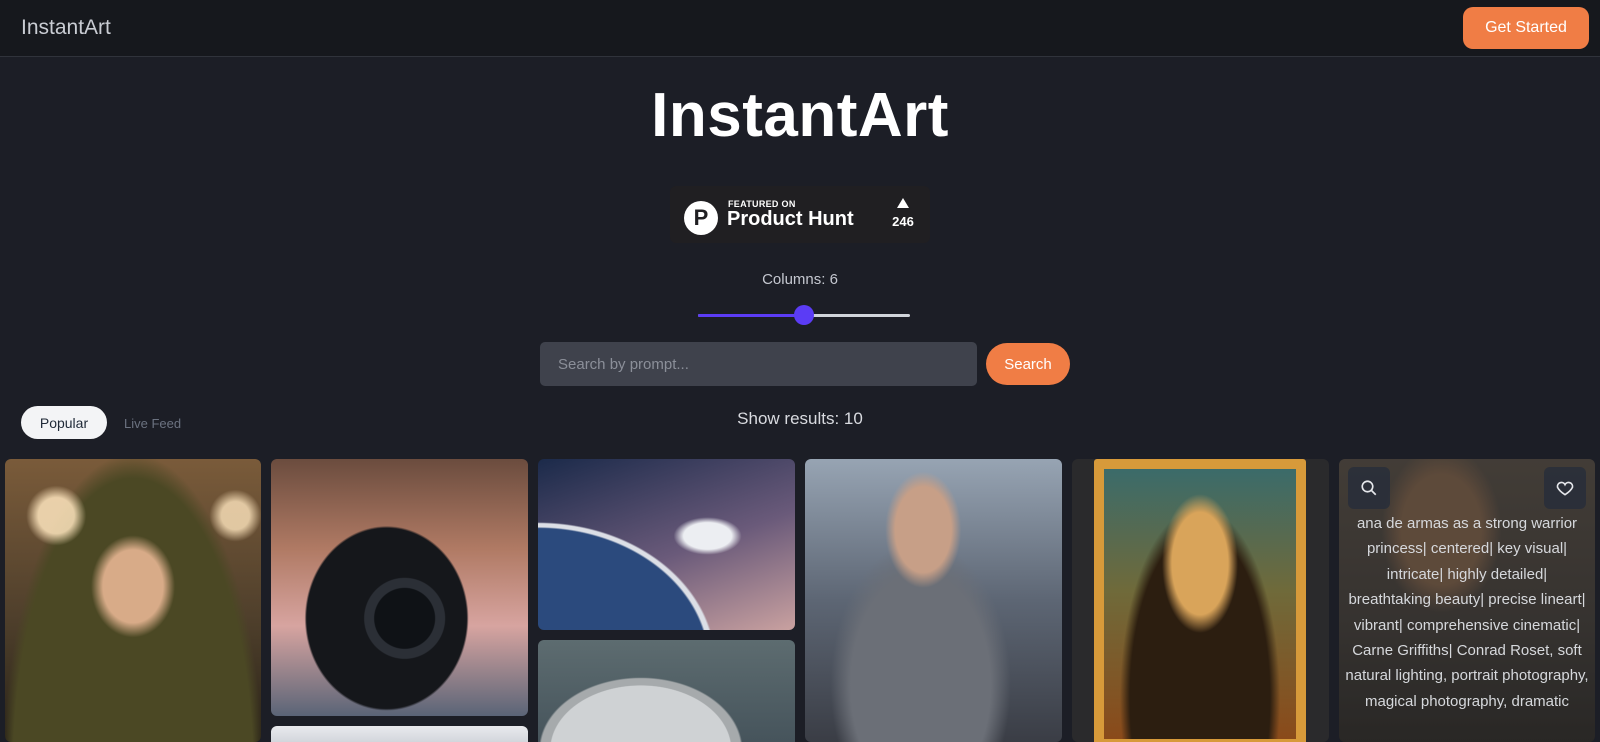 The height and width of the screenshot is (742, 1600). I want to click on gallery-image-partial, so click(399, 734).